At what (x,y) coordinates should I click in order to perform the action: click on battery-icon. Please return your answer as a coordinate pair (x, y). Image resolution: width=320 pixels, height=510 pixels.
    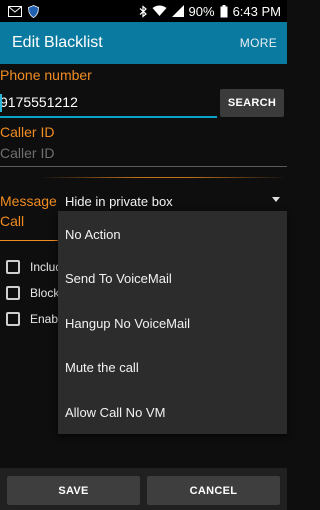
    Looking at the image, I should click on (224, 11).